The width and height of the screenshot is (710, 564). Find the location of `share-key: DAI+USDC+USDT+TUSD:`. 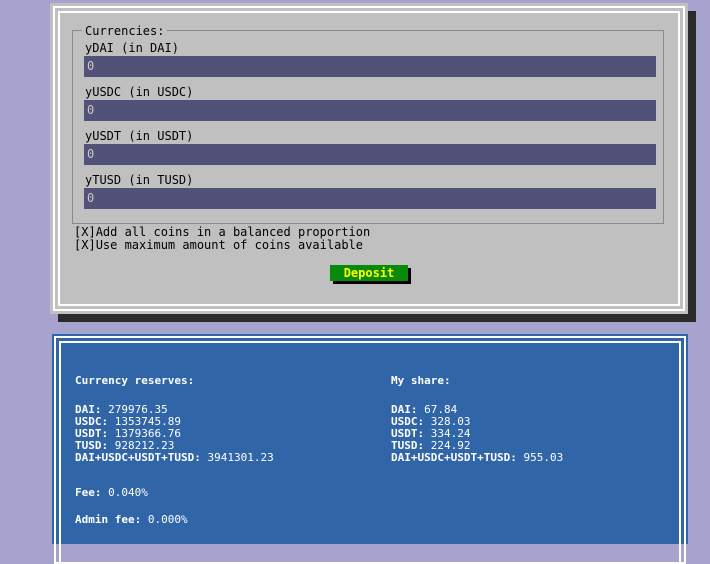

share-key: DAI+USDC+USDT+TUSD: is located at coordinates (454, 457).